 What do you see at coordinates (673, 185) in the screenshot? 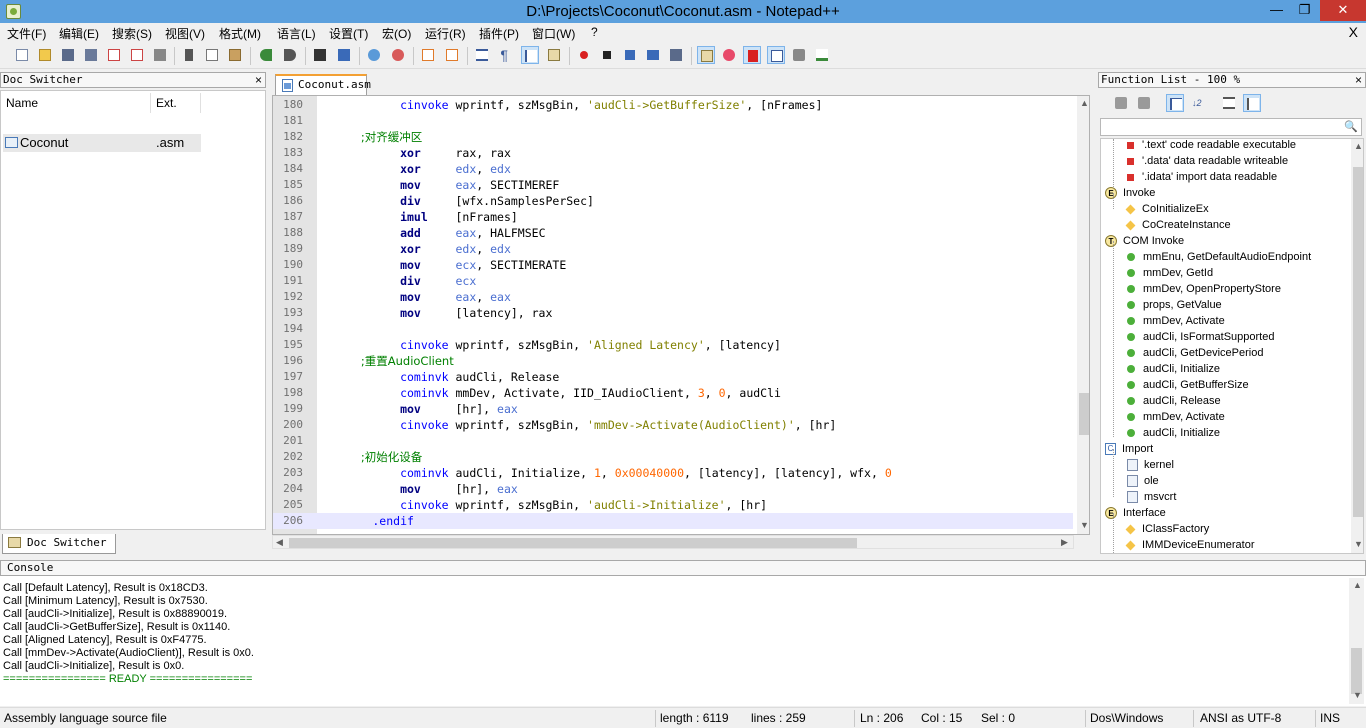
I see `code-line: 185 mov eax, SECTIMEREF` at bounding box center [673, 185].